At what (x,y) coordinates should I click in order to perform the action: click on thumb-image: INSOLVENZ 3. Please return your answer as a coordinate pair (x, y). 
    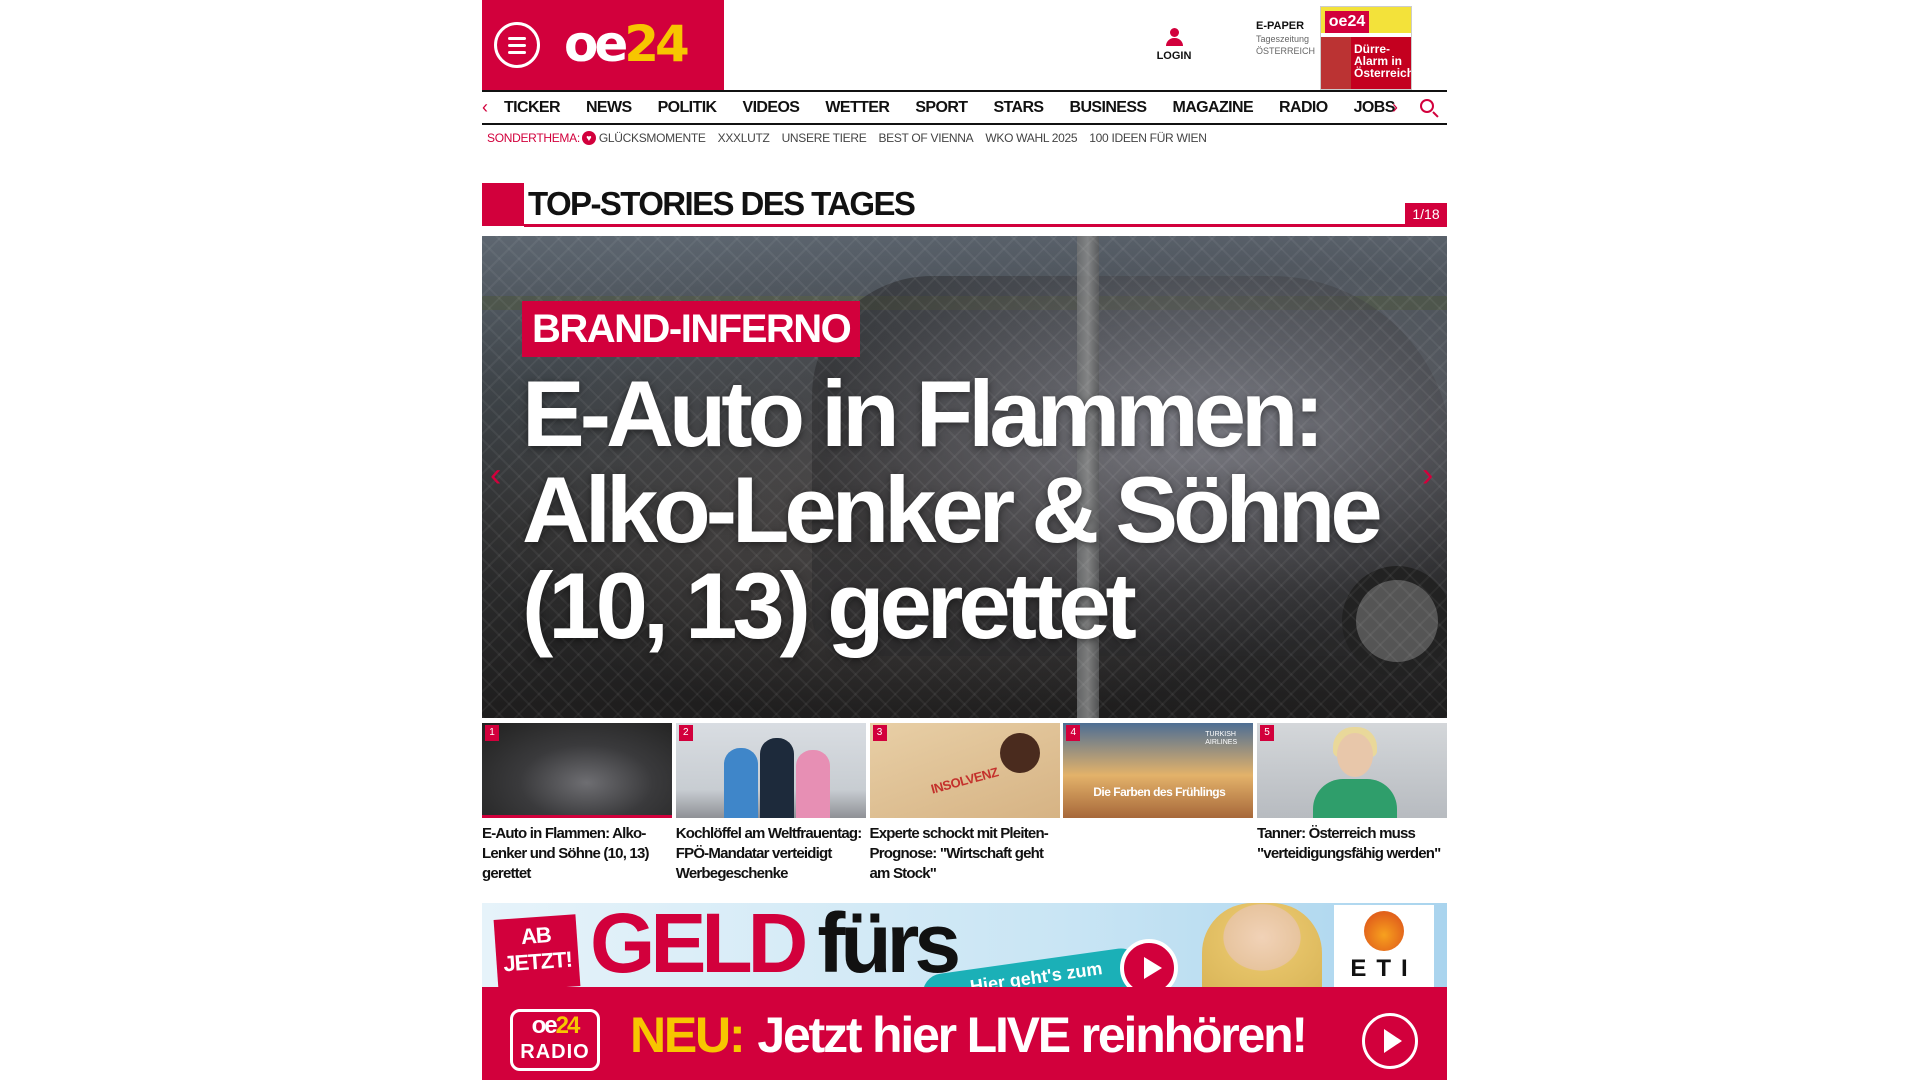
    Looking at the image, I should click on (964, 770).